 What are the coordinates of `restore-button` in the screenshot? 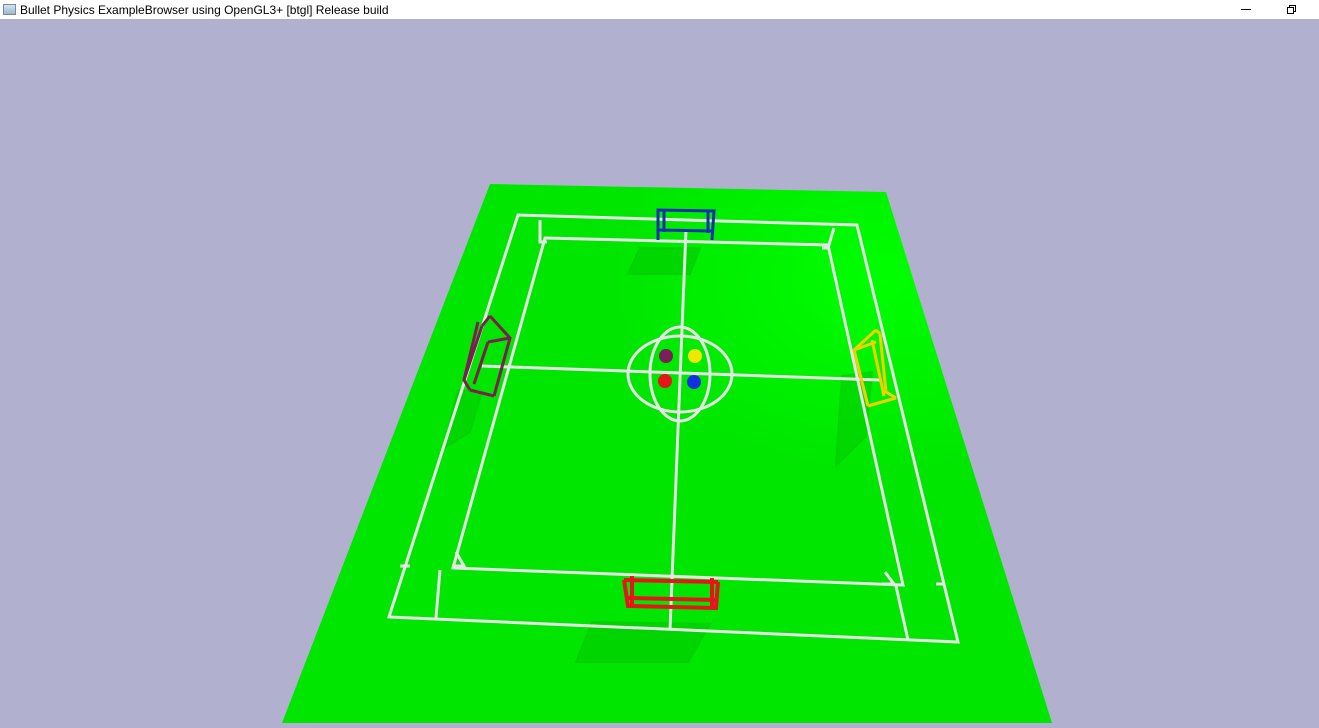 It's located at (1292, 9).